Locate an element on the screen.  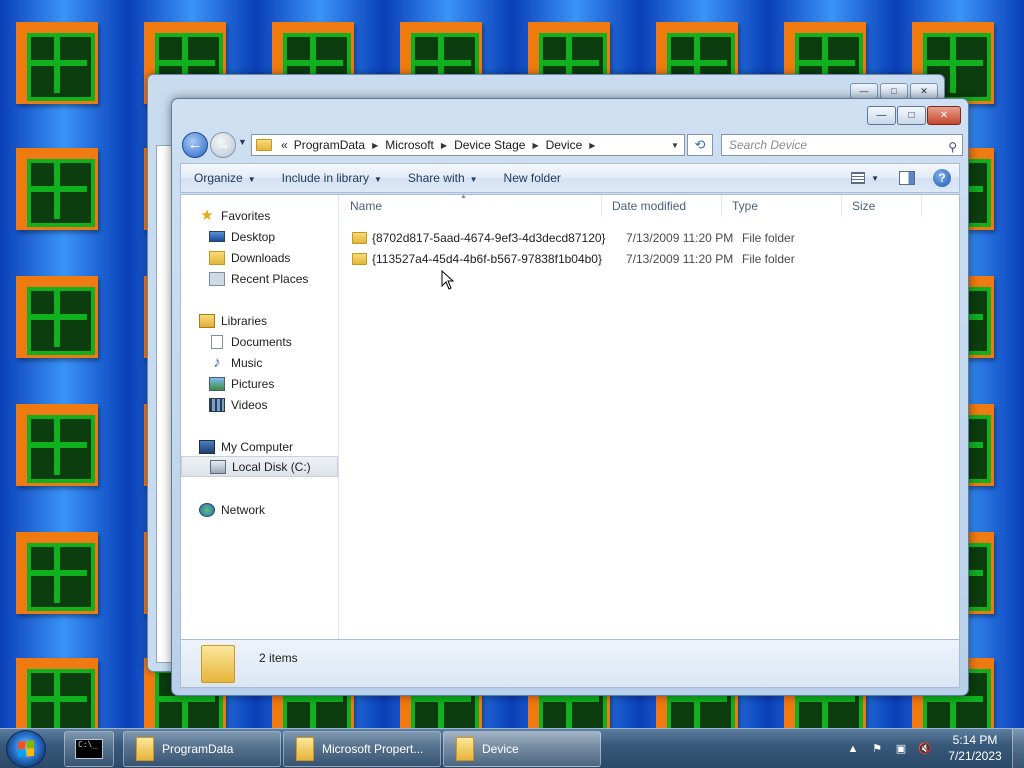
libraries-icon is located at coordinates (207, 320).